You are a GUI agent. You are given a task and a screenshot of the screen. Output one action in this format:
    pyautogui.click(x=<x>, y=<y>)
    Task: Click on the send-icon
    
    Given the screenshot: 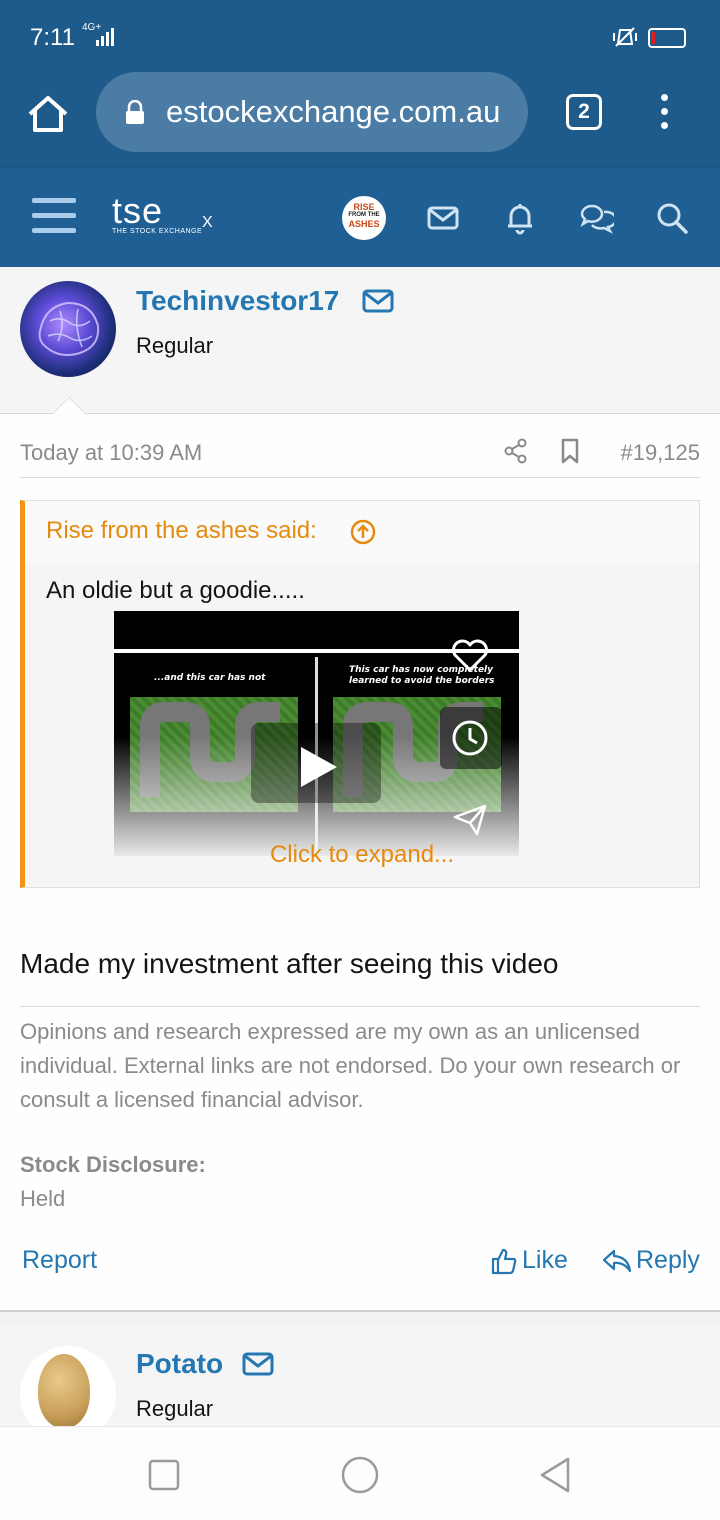 What is the action you would take?
    pyautogui.click(x=470, y=820)
    